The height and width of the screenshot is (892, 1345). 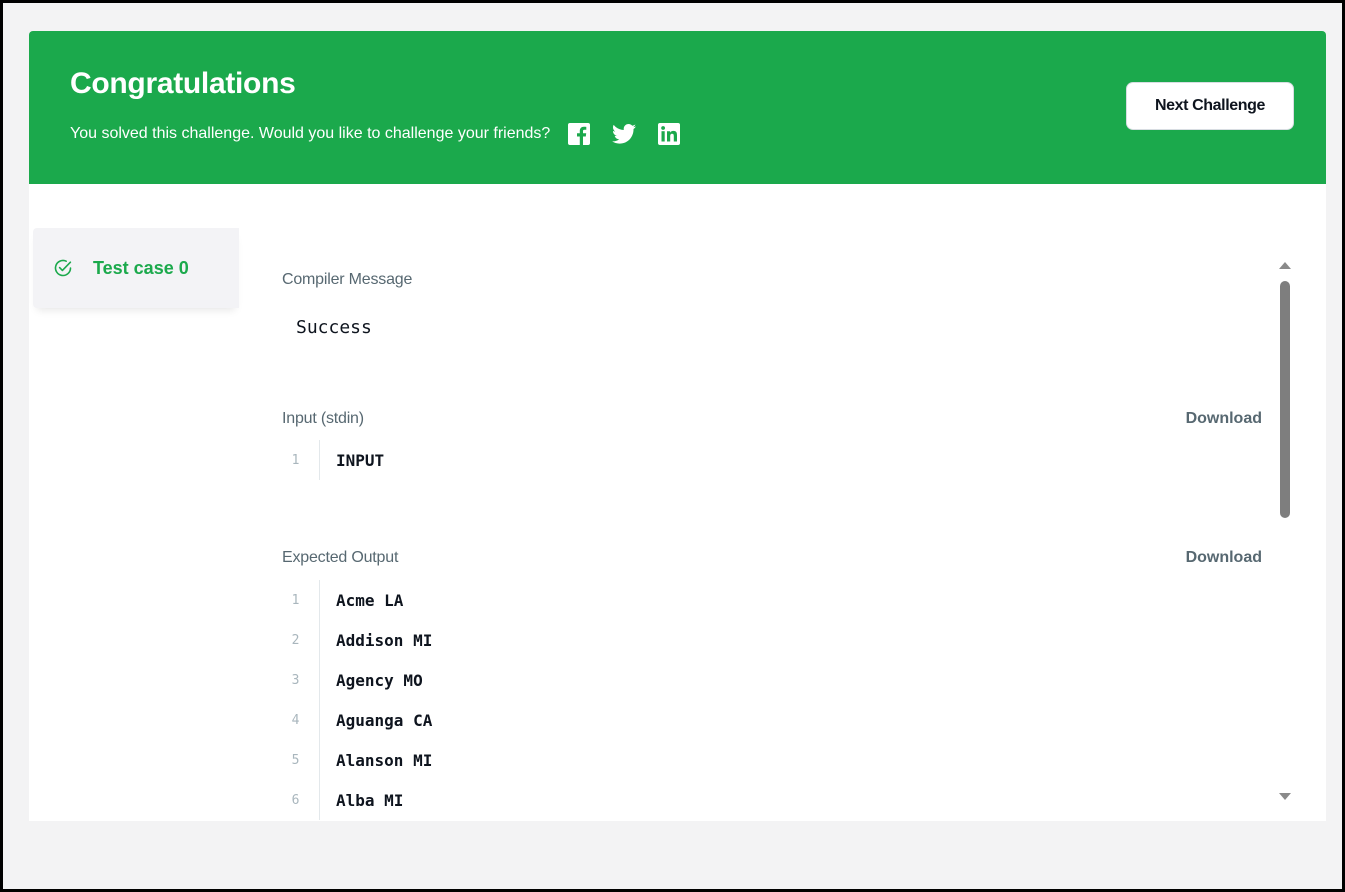 I want to click on code-line: 1 Acme LA, so click(x=357, y=600).